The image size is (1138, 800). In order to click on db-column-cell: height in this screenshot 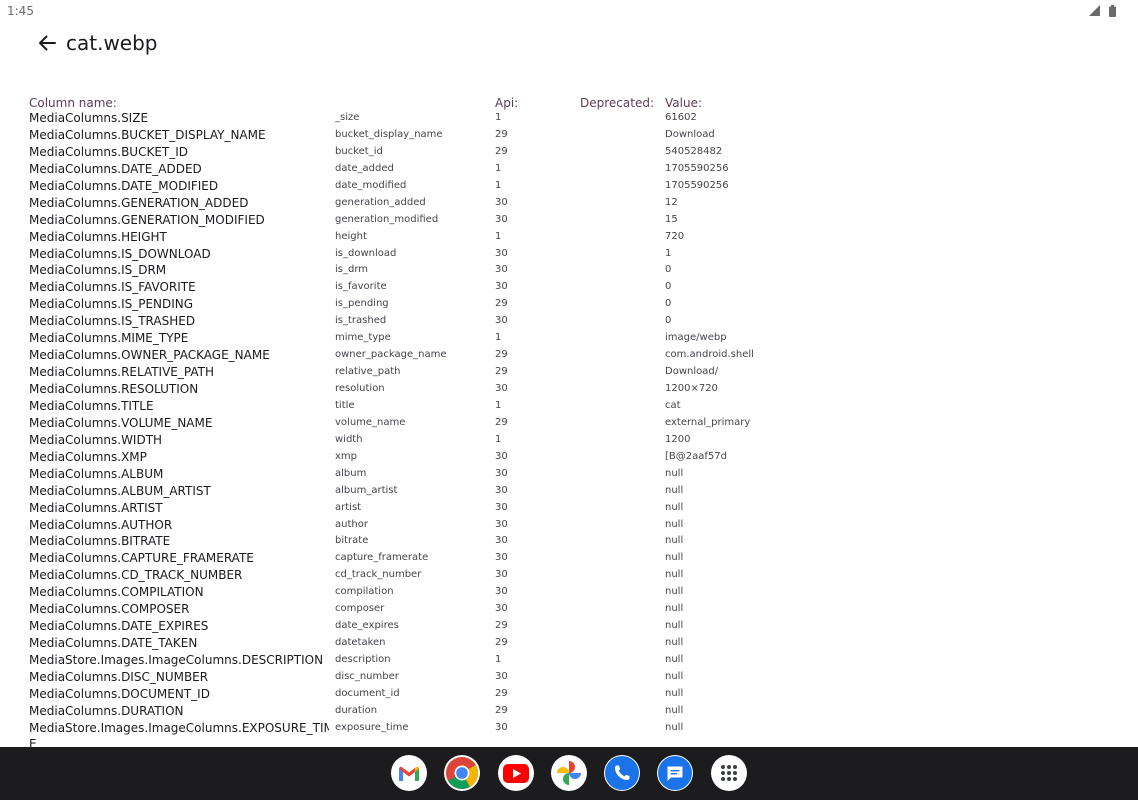, I will do `click(351, 236)`.